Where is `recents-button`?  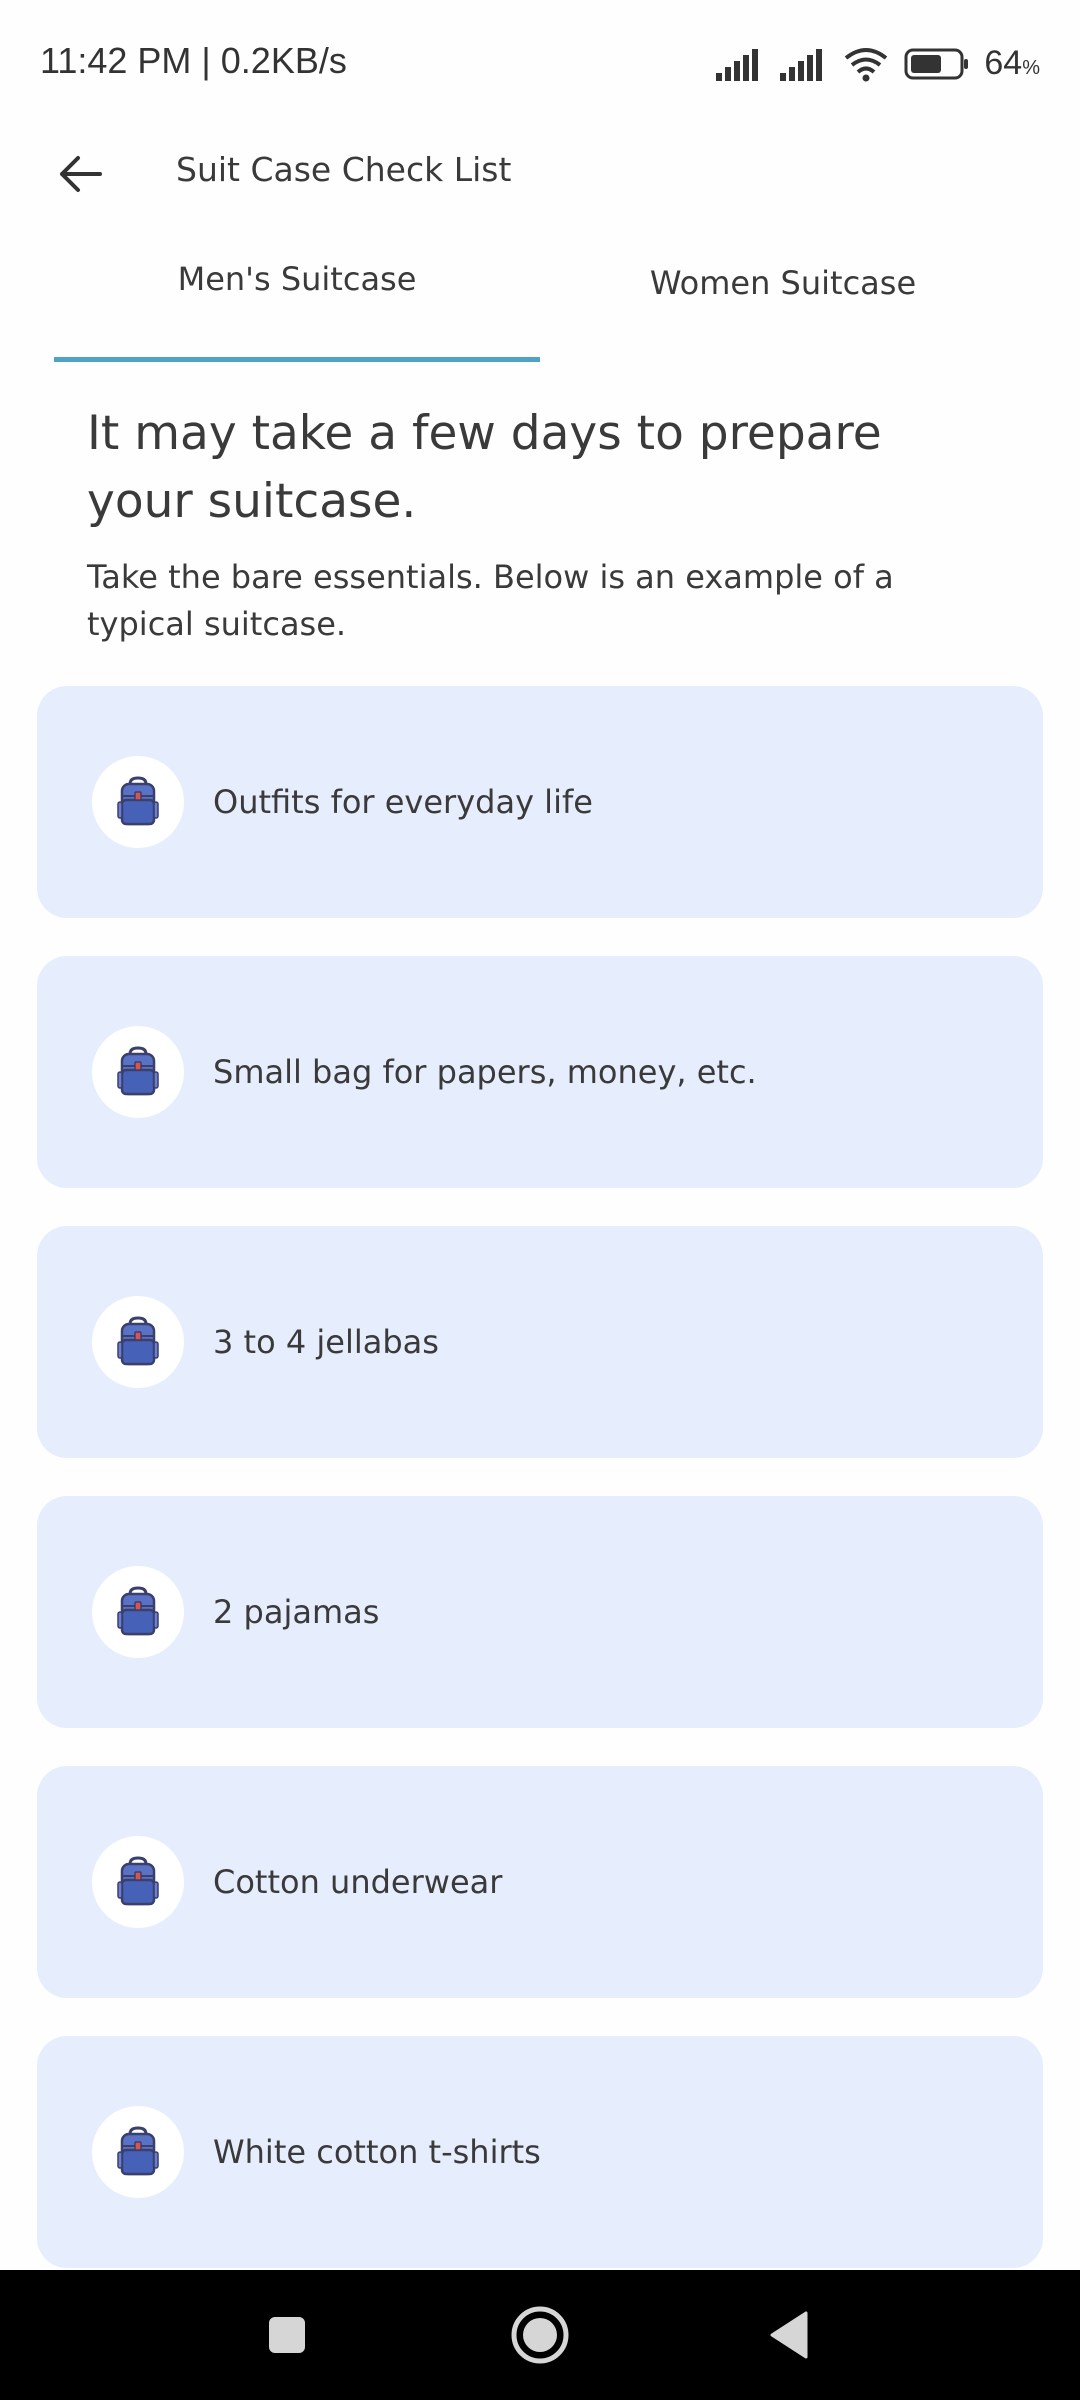 recents-button is located at coordinates (287, 2335).